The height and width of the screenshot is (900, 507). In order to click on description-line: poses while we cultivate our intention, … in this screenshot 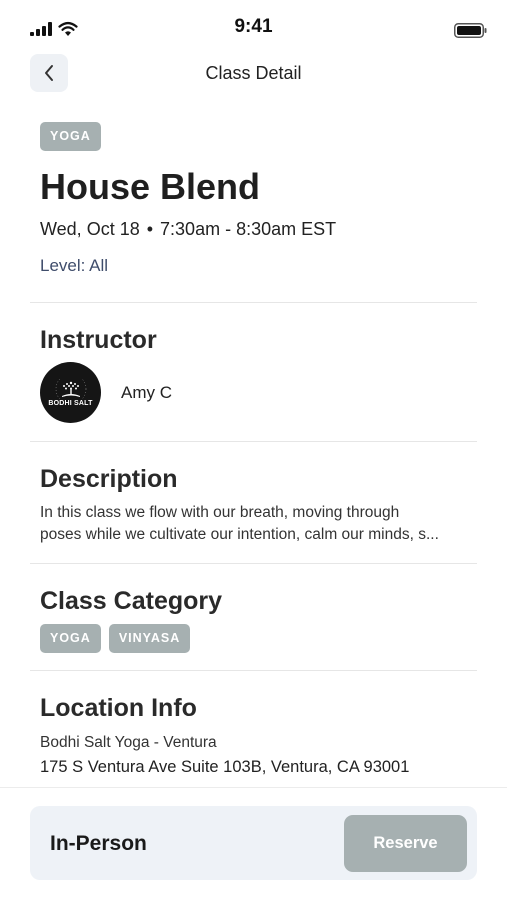, I will do `click(239, 534)`.